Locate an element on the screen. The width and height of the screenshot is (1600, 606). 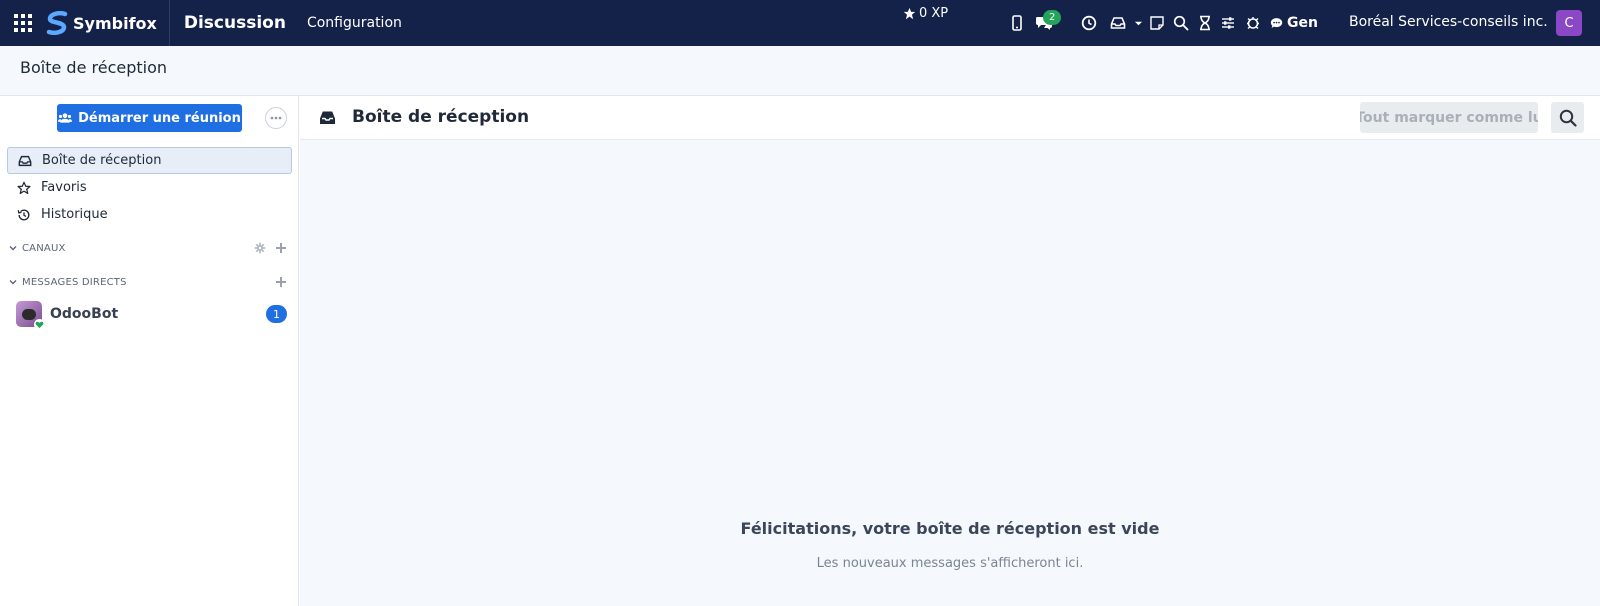
online-heart-icon is located at coordinates (39, 324).